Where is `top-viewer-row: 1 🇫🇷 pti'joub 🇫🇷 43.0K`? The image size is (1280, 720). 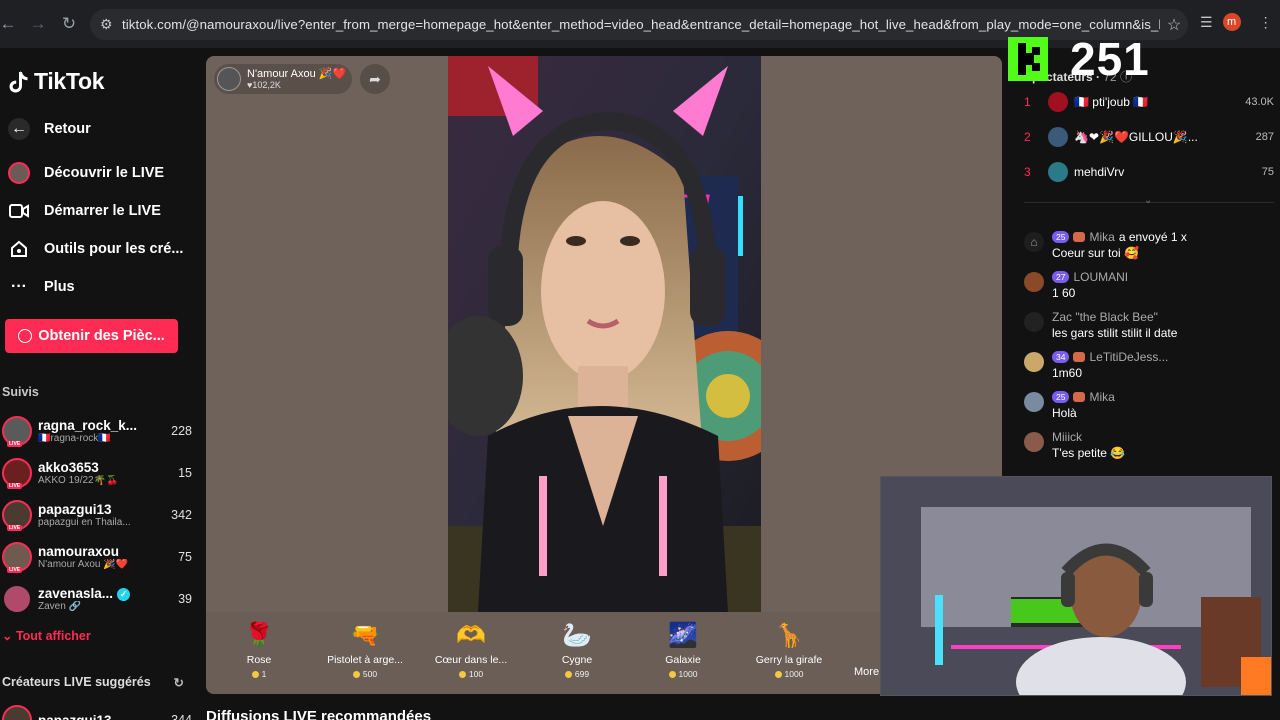 top-viewer-row: 1 🇫🇷 pti'joub 🇫🇷 43.0K is located at coordinates (1149, 102).